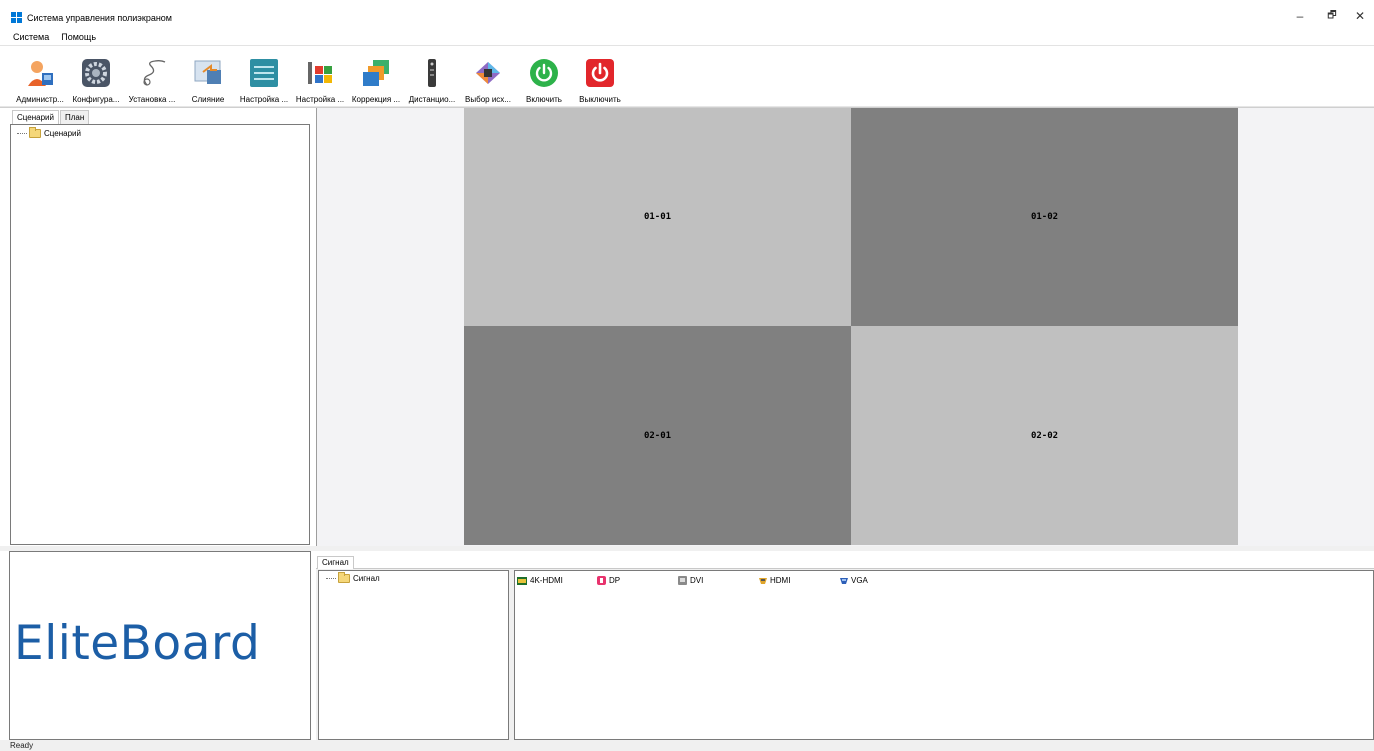  Describe the element at coordinates (320, 73) in the screenshot. I see `color-tools-icon` at that location.